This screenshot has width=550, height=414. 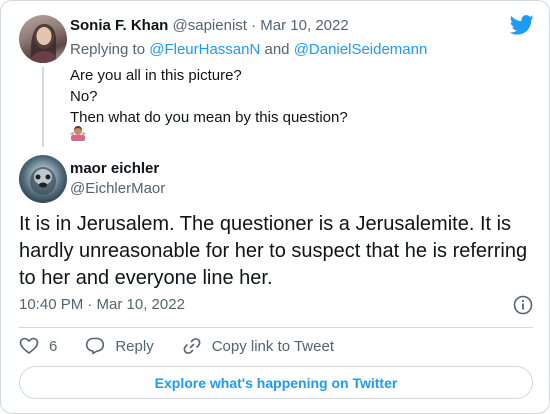 I want to click on like-count: 6, so click(x=53, y=346).